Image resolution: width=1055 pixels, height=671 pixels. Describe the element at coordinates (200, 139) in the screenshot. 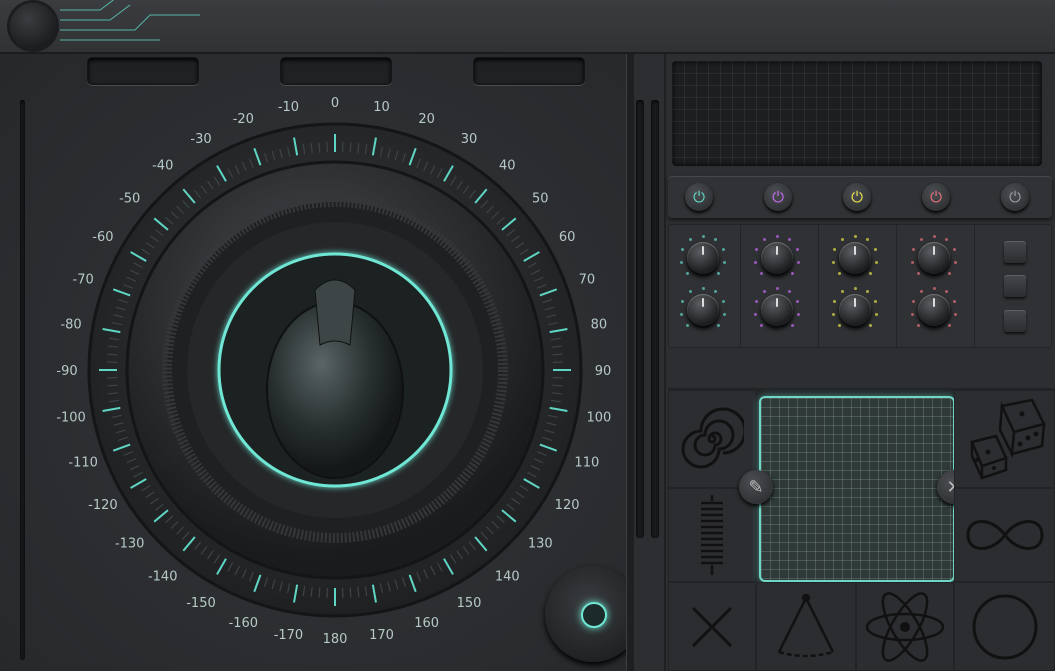

I see `dial-scale-label: -30` at that location.